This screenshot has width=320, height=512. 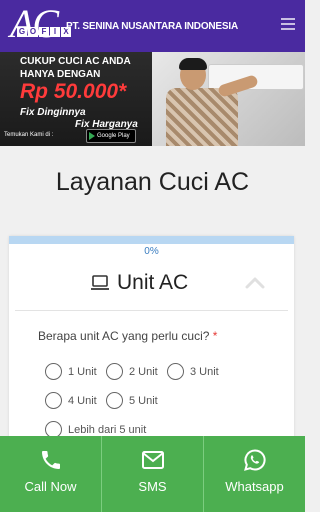 I want to click on hamburger-menu-icon, so click(x=288, y=24).